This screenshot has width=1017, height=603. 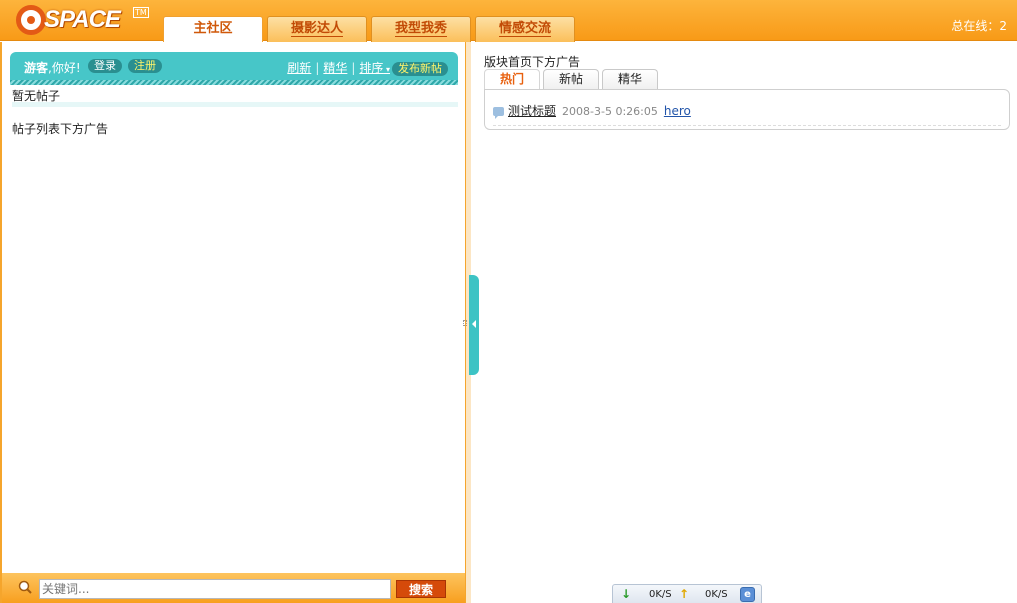 I want to click on online-count: 总在线：2, so click(x=979, y=26).